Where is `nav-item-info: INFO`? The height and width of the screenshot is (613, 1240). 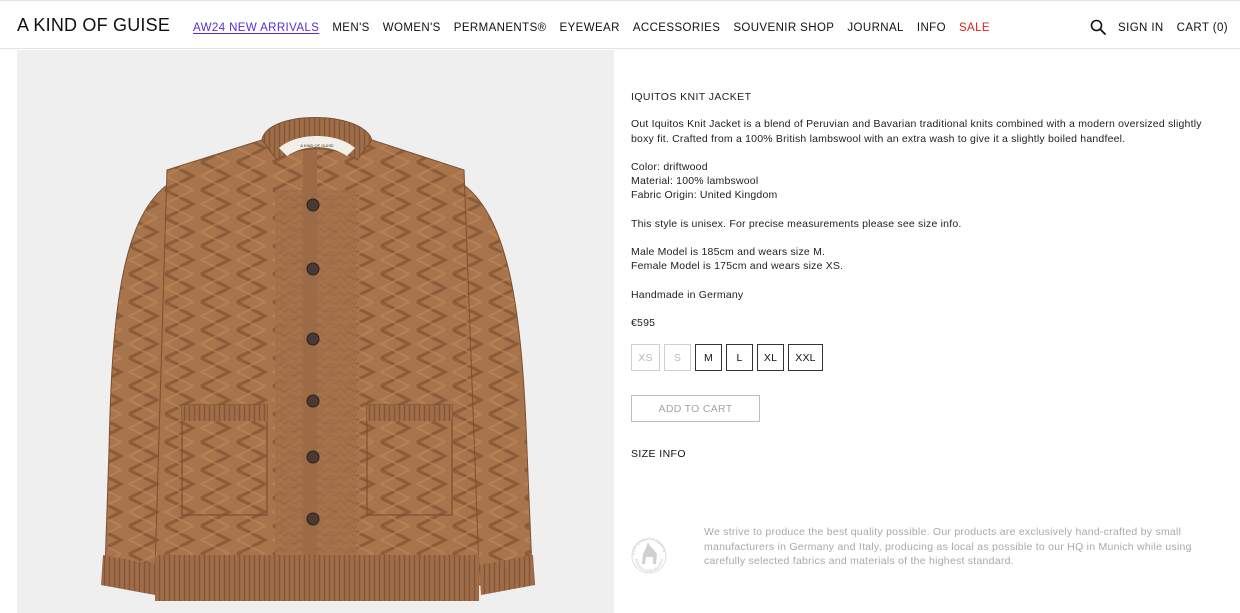
nav-item-info: INFO is located at coordinates (931, 28).